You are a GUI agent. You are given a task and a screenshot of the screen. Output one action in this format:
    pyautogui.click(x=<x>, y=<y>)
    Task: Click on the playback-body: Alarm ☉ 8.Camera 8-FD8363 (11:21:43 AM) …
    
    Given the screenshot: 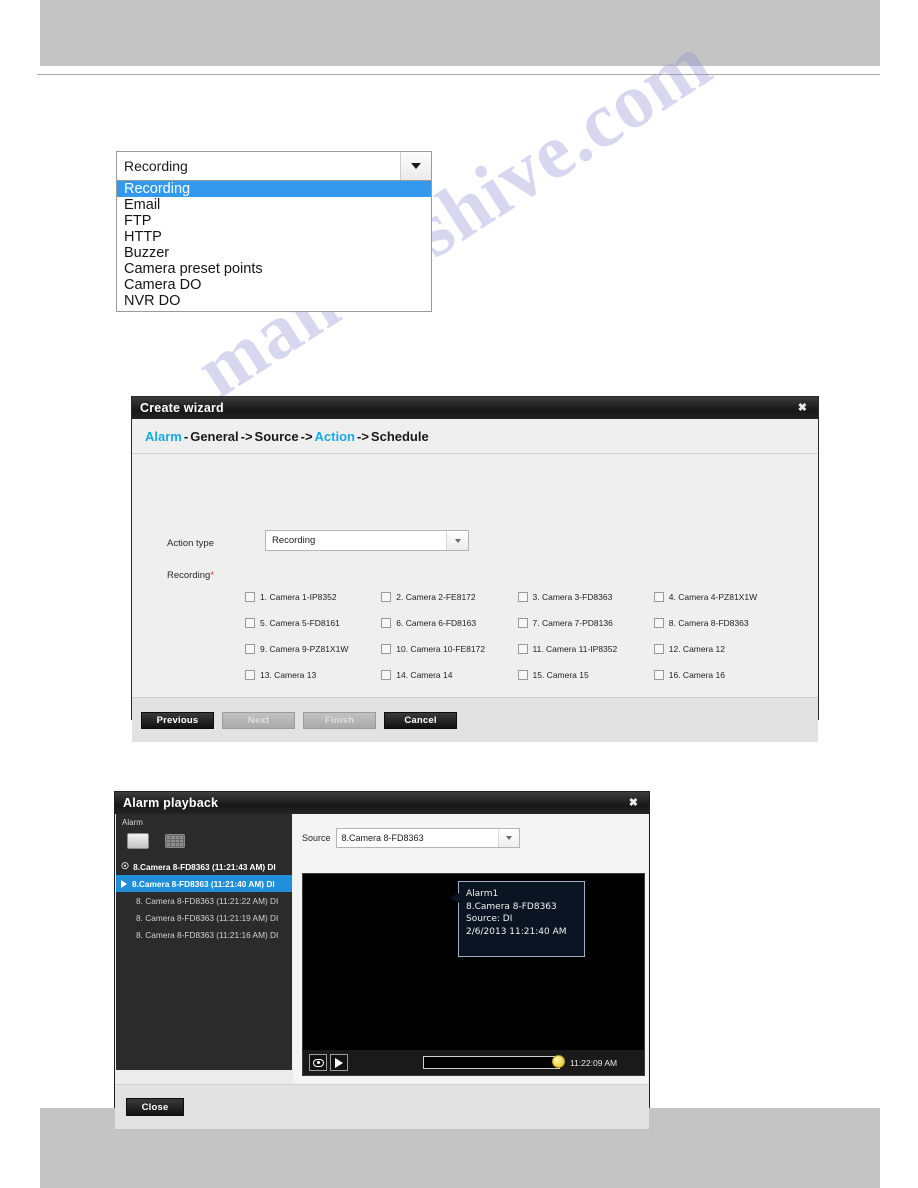 What is the action you would take?
    pyautogui.click(x=382, y=949)
    